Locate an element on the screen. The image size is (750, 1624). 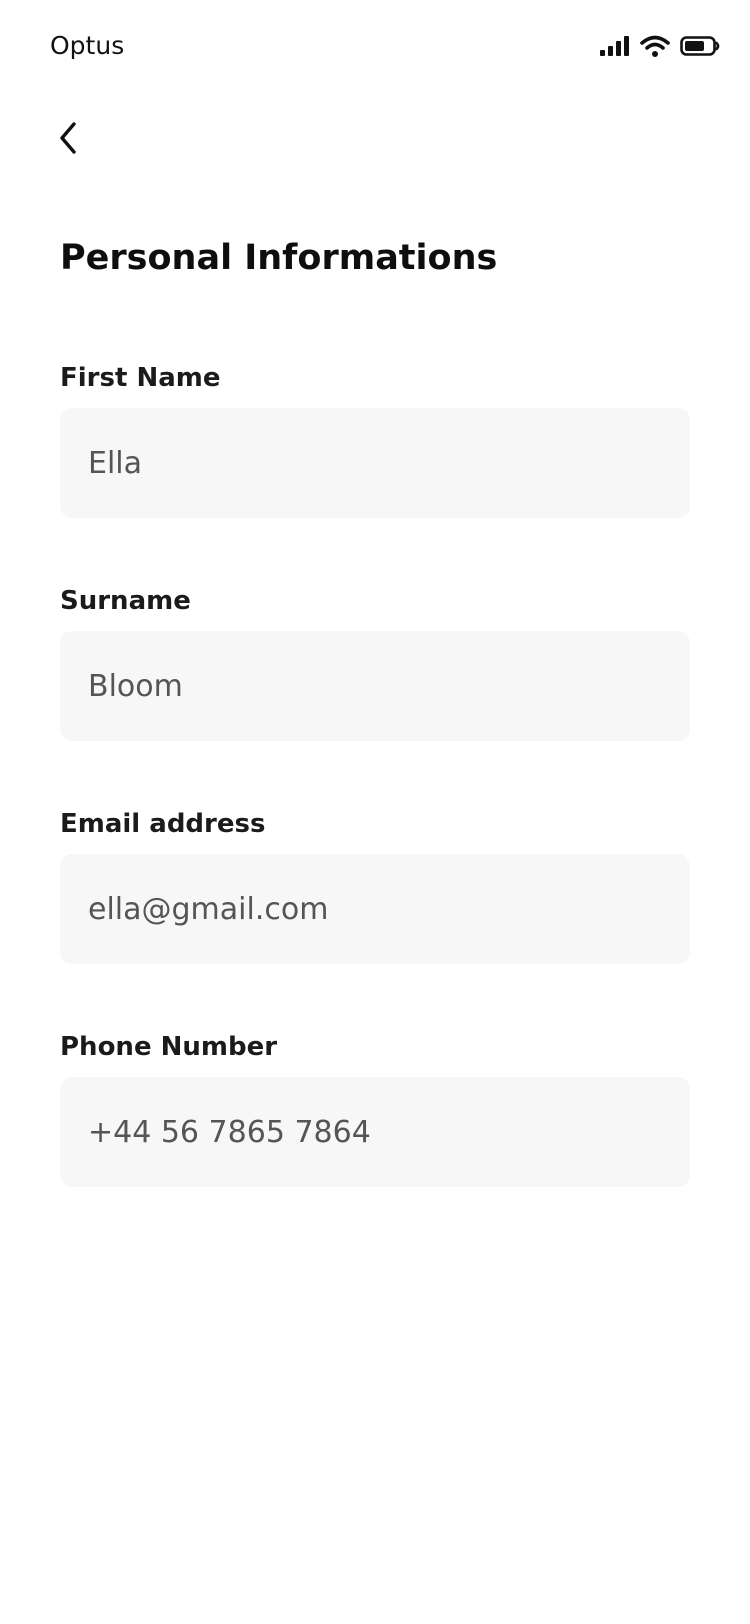
status-bar: Optus is located at coordinates (375, 45).